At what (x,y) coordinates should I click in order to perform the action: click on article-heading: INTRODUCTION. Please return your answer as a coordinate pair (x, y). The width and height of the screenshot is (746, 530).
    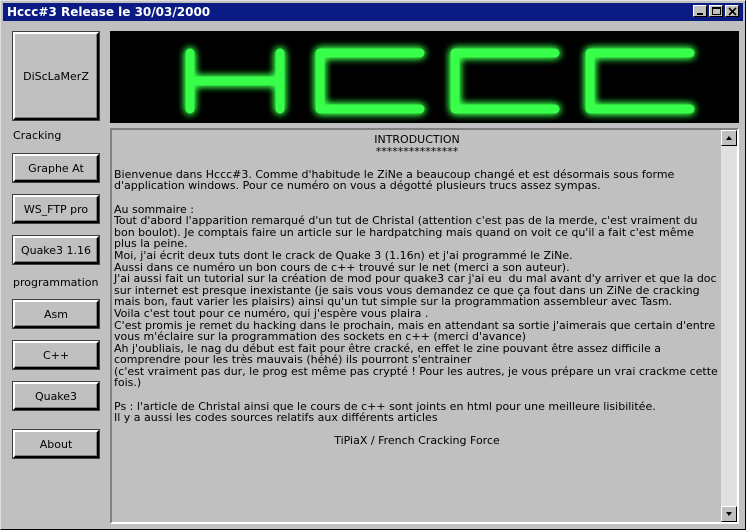
    Looking at the image, I should click on (417, 139).